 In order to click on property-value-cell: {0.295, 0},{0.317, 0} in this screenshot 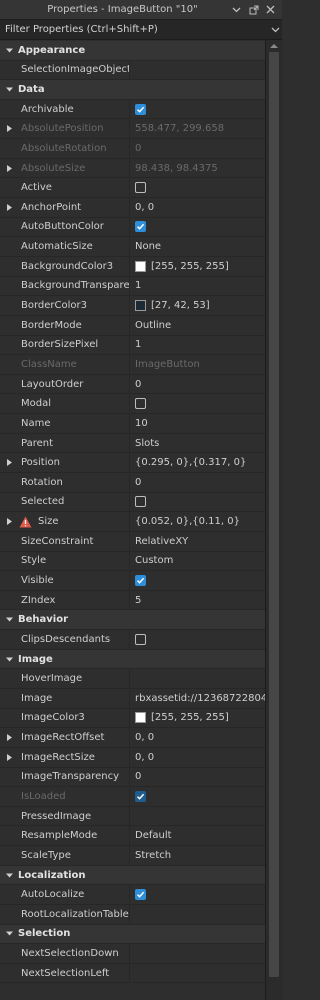, I will do `click(197, 462)`.